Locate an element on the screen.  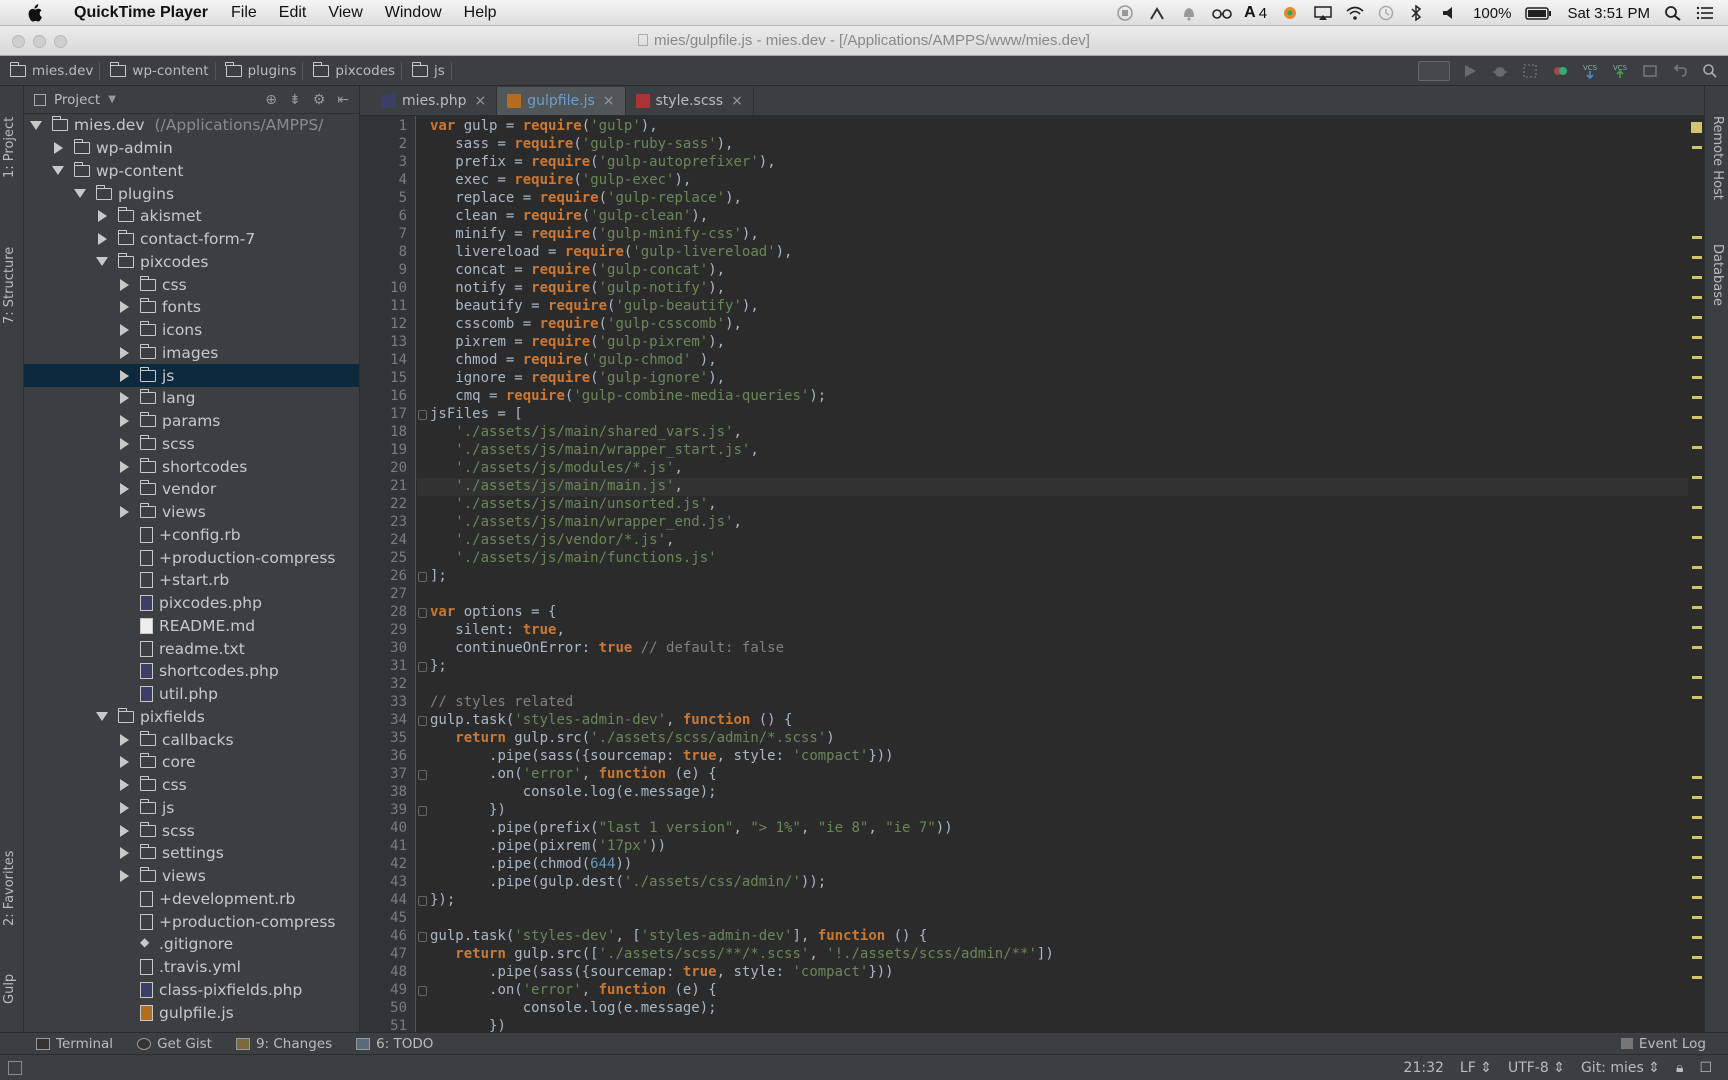
volume-icon is located at coordinates (1450, 13).